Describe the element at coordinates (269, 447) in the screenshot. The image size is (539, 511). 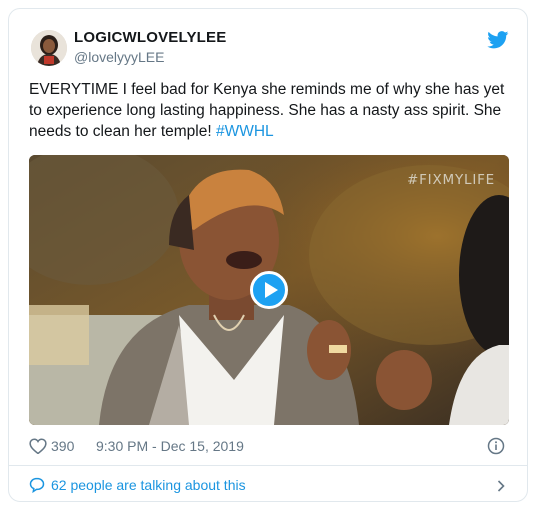
I see `tweet-meta-row: 390 9:30 PM - Dec 15, 2019` at that location.